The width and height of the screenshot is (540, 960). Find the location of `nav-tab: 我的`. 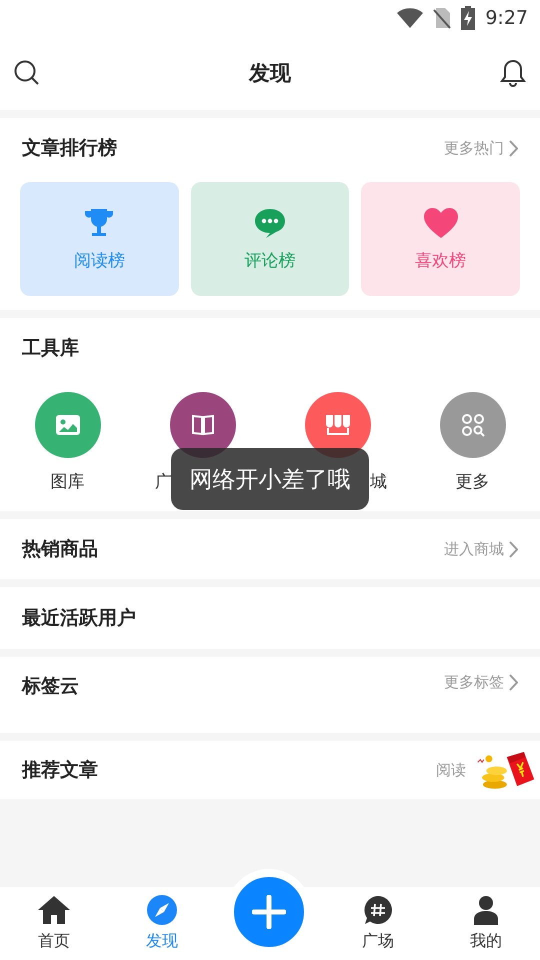

nav-tab: 我的 is located at coordinates (486, 923).